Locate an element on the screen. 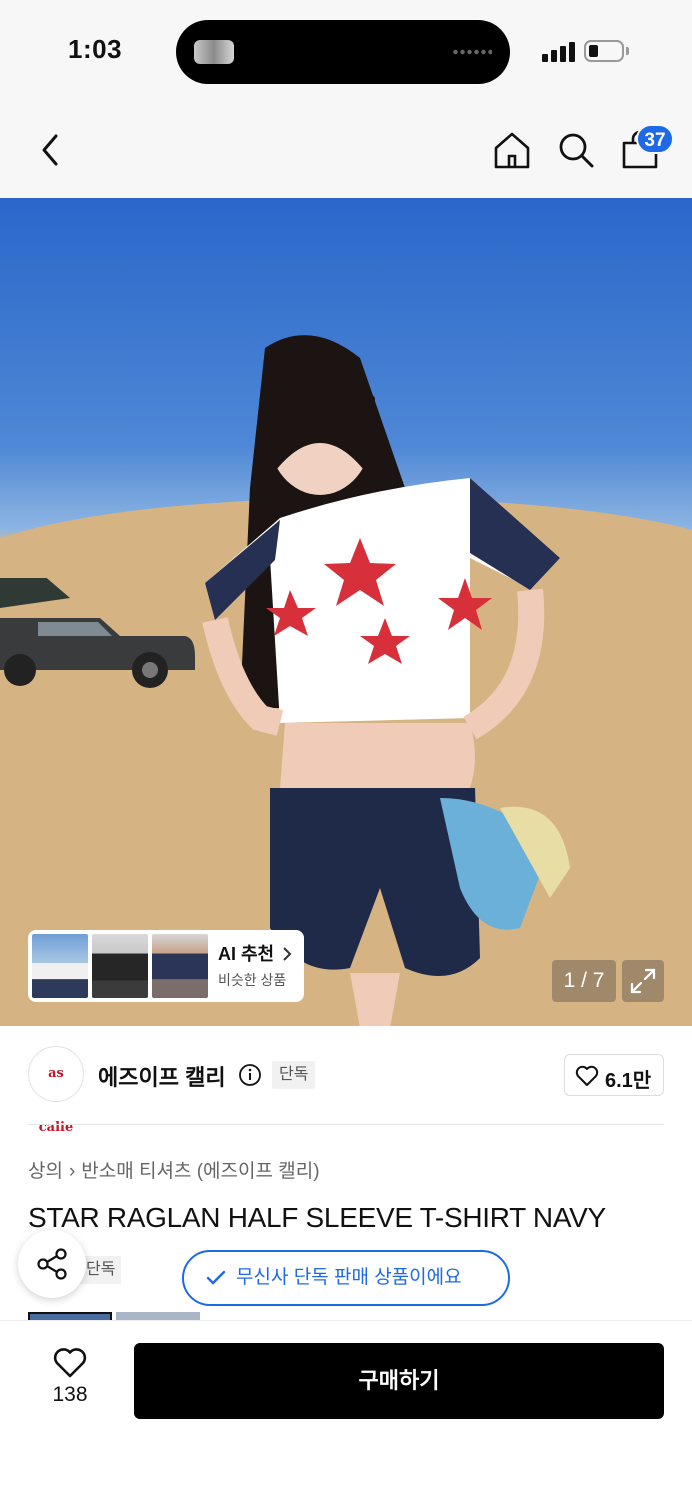  audio-wave-icon is located at coordinates (472, 52).